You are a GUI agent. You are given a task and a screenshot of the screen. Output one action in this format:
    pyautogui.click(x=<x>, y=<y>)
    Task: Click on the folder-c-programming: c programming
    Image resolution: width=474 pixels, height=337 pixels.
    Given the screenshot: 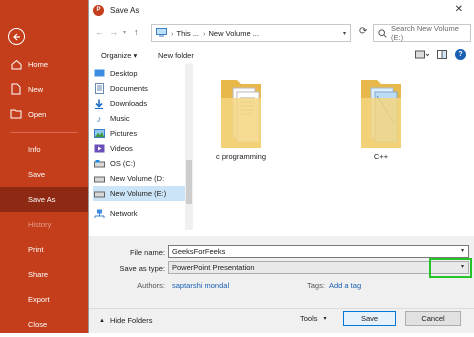 What is the action you would take?
    pyautogui.click(x=241, y=117)
    